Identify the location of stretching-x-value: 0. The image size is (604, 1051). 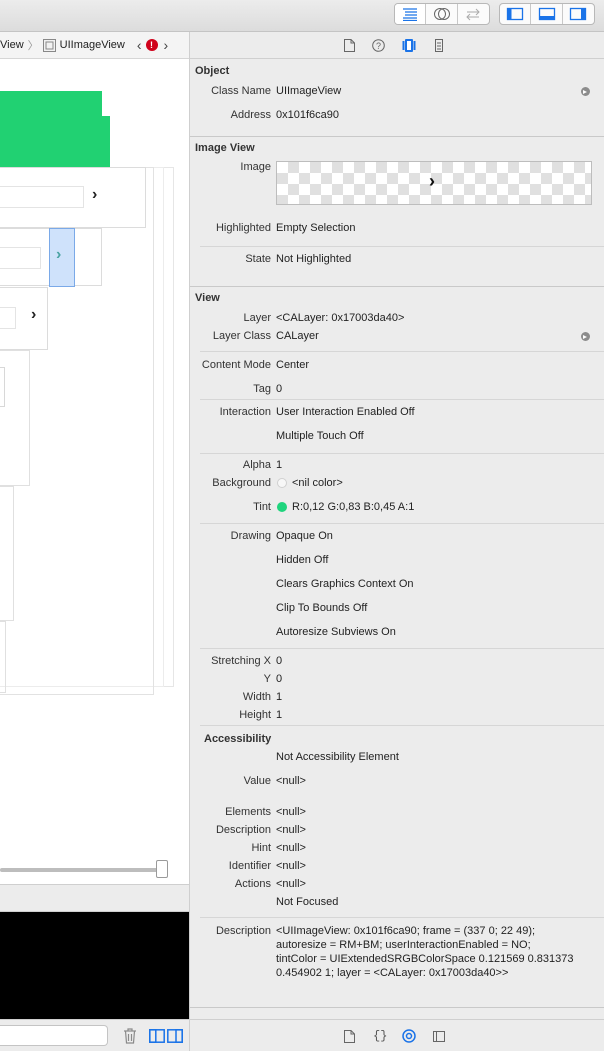
(279, 661).